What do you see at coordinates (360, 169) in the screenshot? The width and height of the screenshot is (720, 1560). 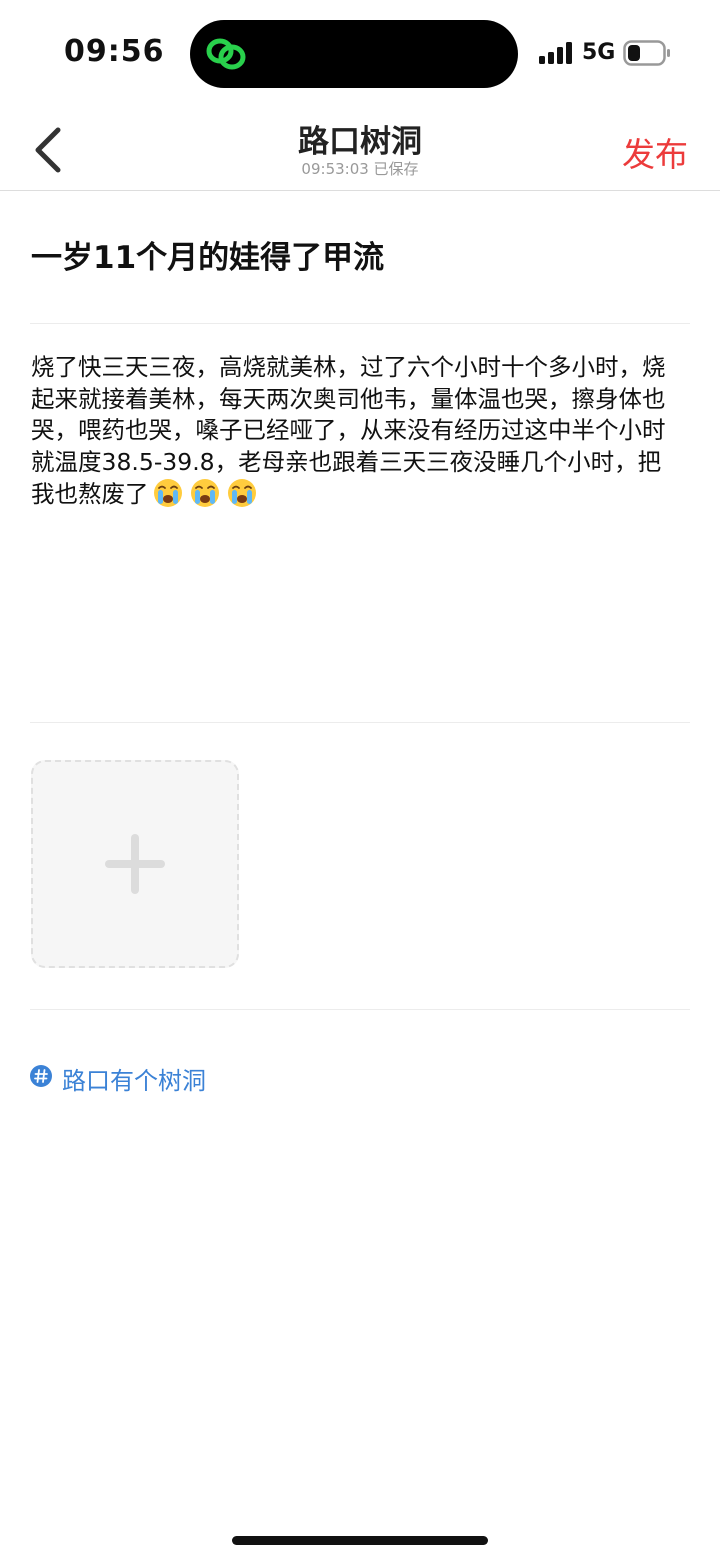 I see `save-status: 09:53:03 已保存` at bounding box center [360, 169].